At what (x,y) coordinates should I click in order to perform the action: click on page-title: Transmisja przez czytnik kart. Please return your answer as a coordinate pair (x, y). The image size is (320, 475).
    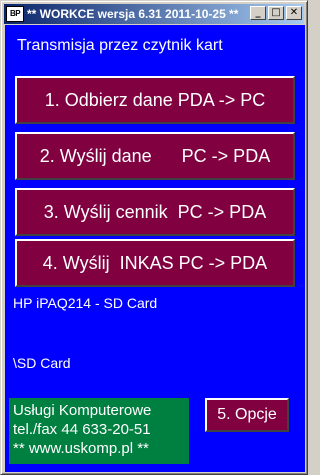
    Looking at the image, I should click on (120, 45).